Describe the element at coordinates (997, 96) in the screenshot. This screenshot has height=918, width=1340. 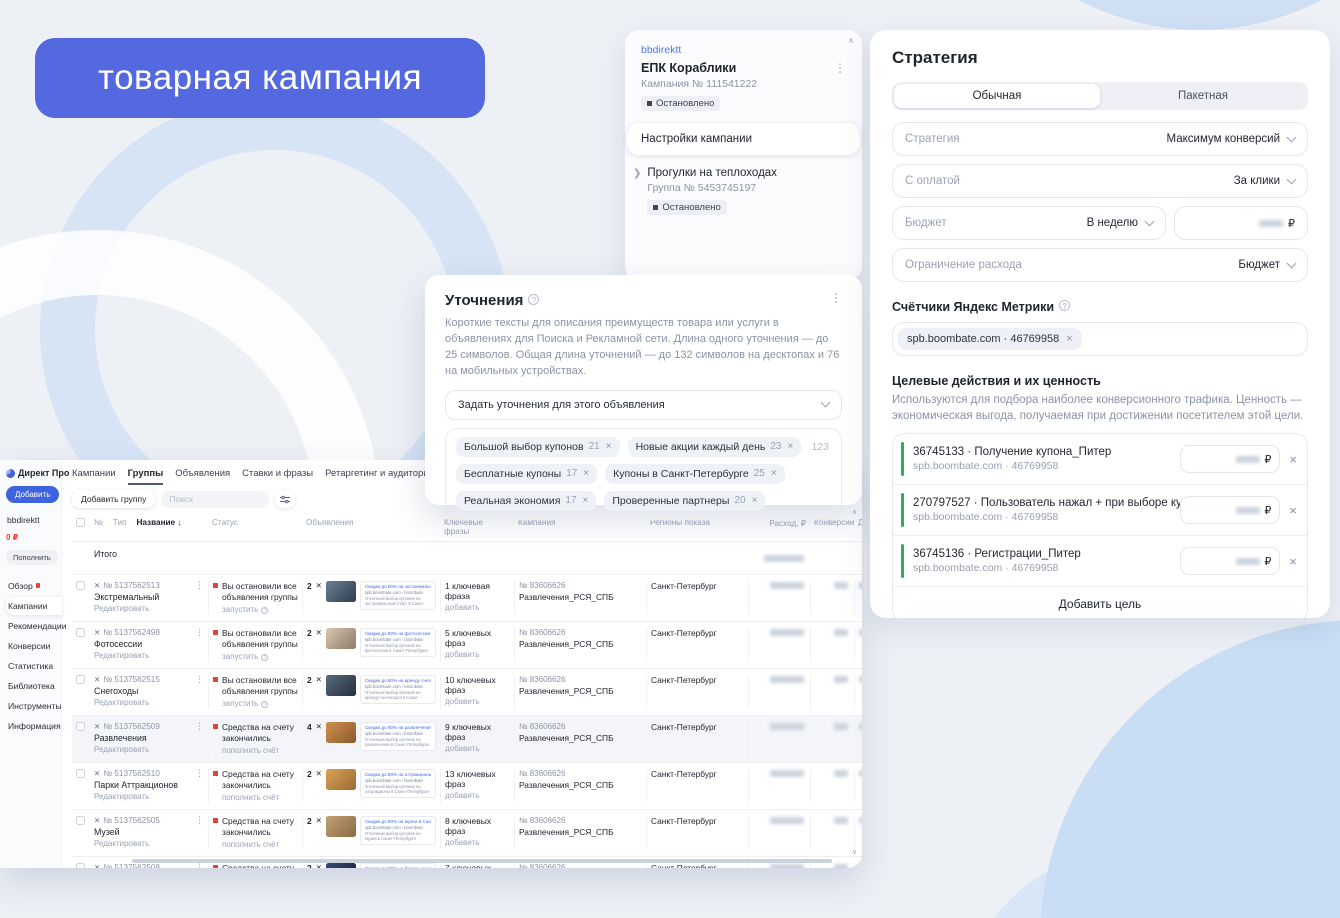
I see `tab-regular: Обычная` at that location.